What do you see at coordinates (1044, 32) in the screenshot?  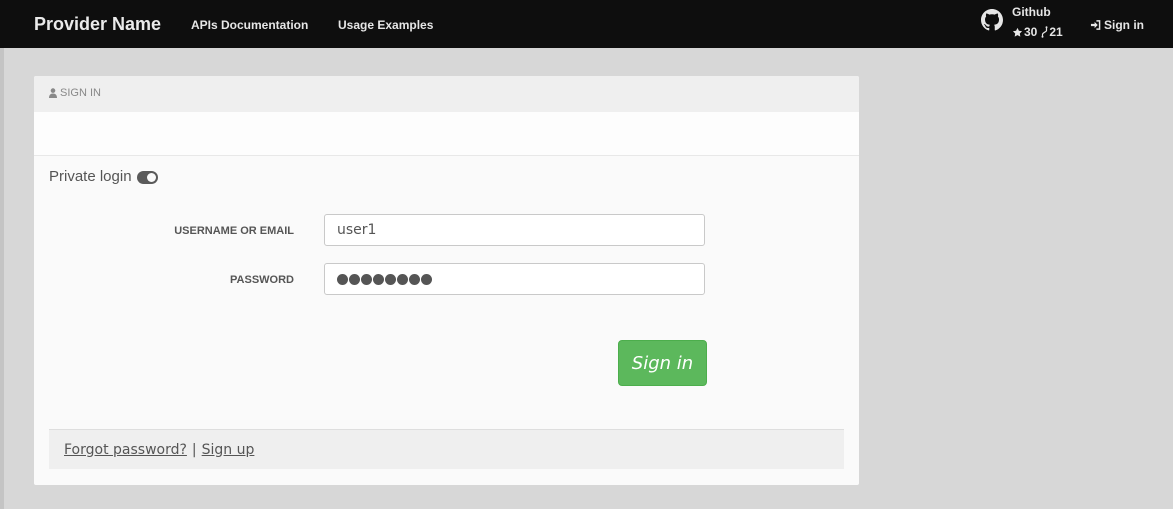 I see `fork-icon` at bounding box center [1044, 32].